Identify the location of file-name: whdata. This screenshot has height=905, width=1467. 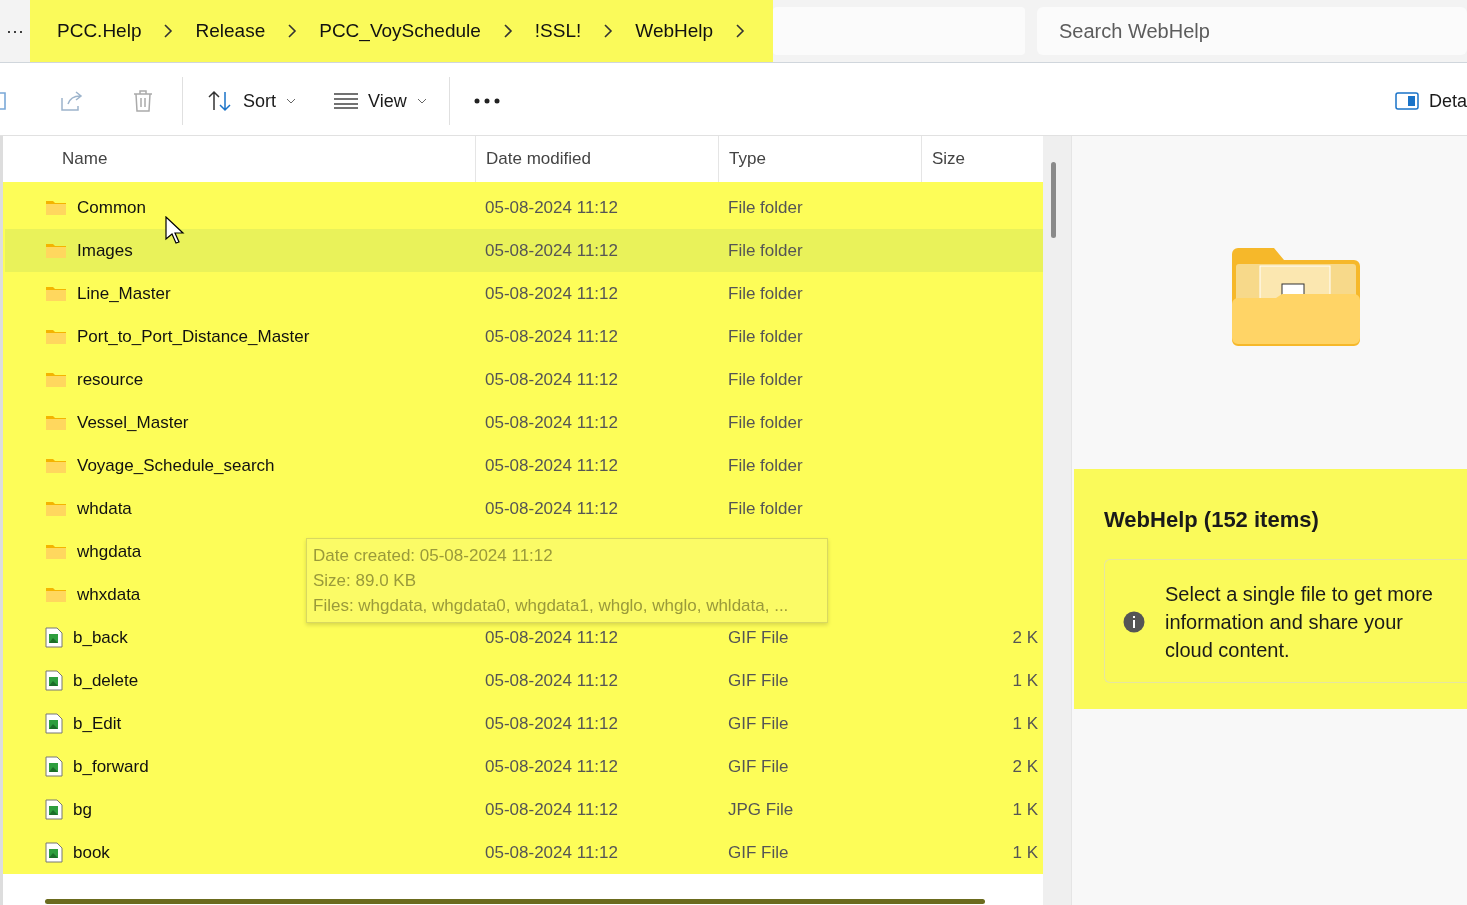
(104, 508).